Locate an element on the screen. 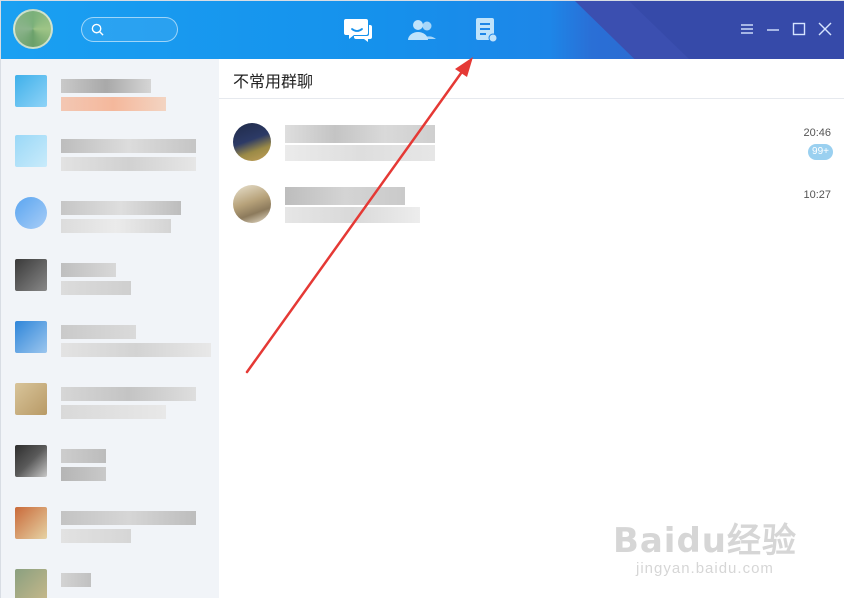  minimize-icon is located at coordinates (773, 29).